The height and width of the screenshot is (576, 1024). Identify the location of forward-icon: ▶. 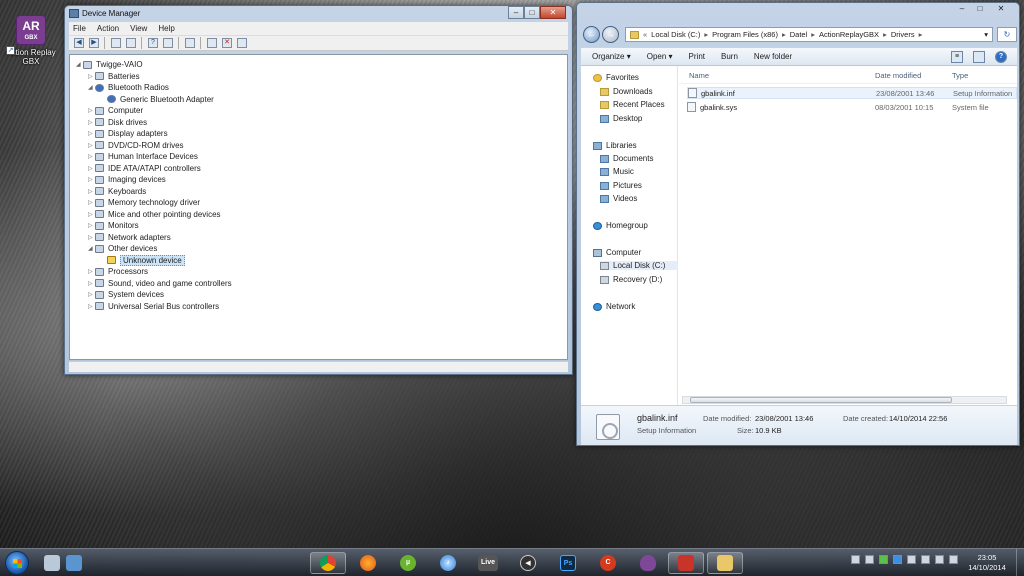
(94, 43).